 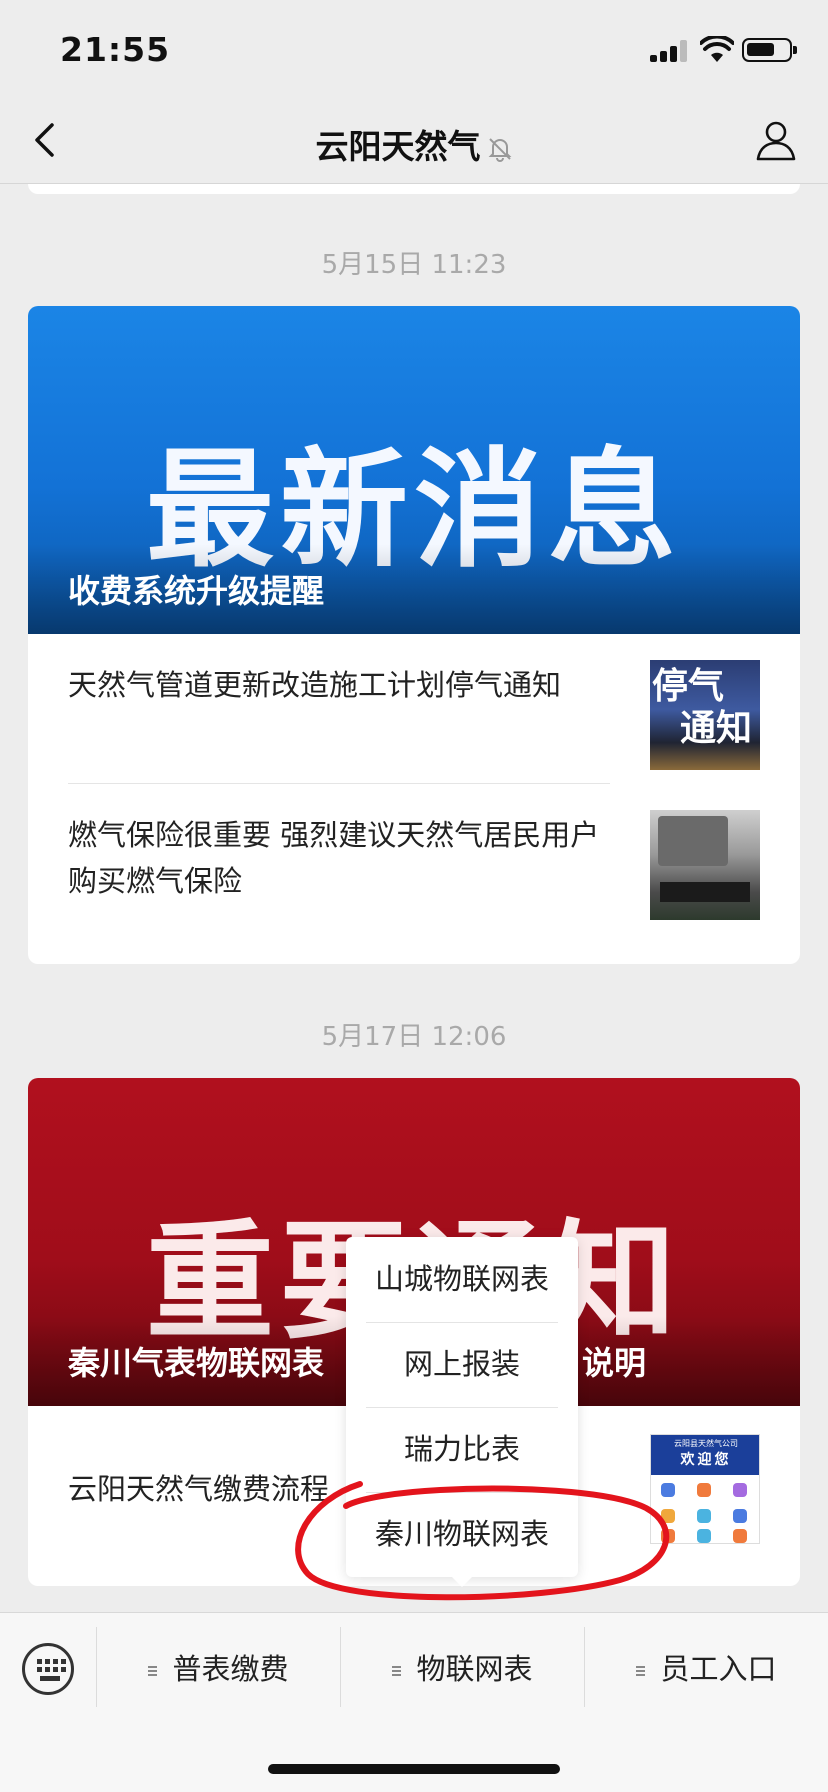 I want to click on menu-tab-staff-entry: 员工入口, so click(x=706, y=1669).